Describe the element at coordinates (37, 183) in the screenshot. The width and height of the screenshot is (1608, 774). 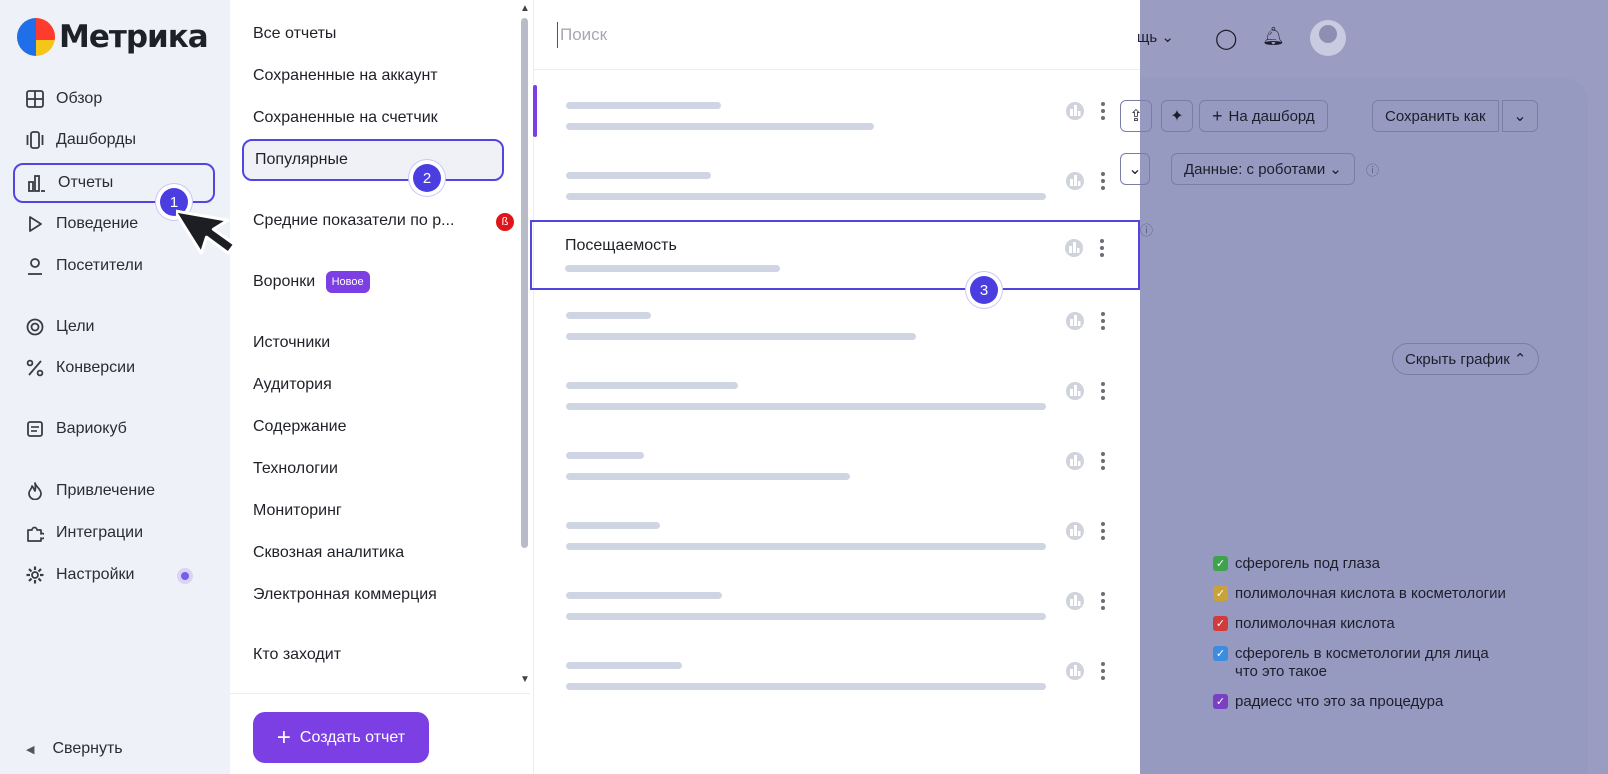
I see `bar-chart-icon` at that location.